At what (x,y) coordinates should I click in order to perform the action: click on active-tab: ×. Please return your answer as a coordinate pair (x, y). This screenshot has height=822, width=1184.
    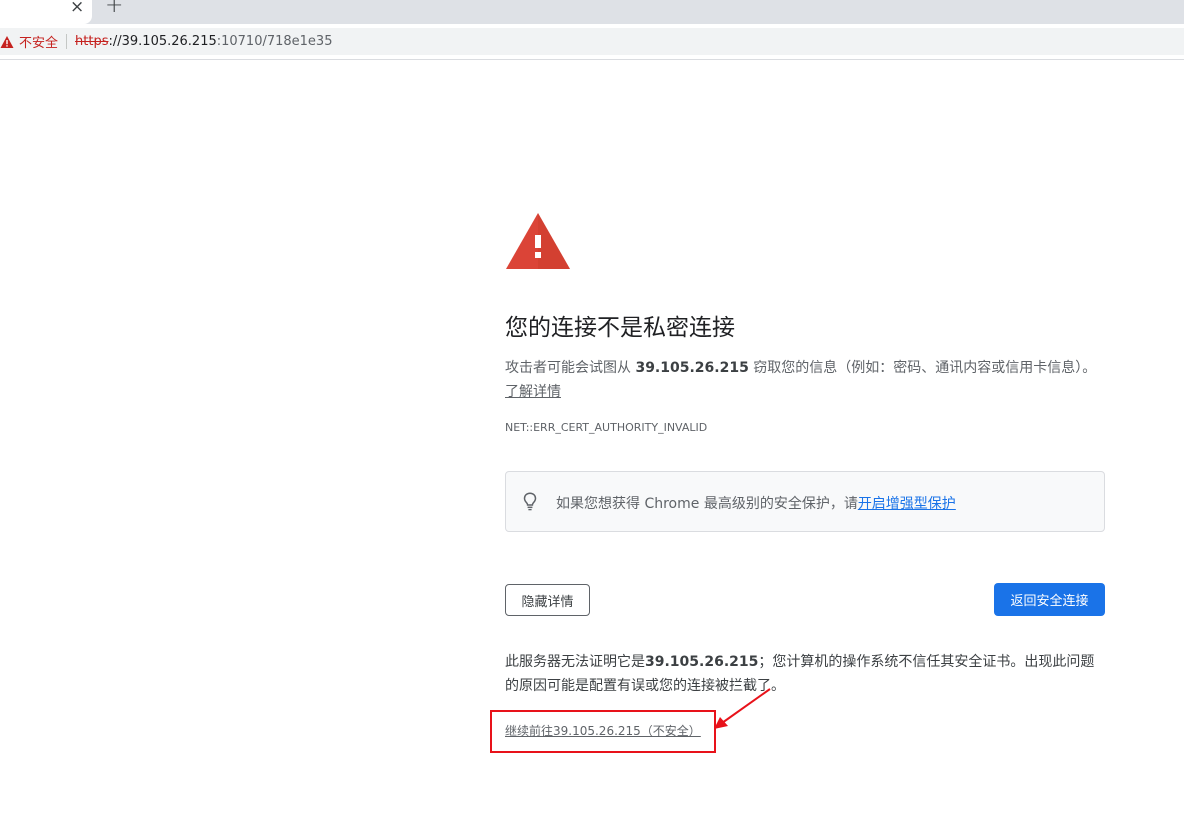
    Looking at the image, I should click on (46, 12).